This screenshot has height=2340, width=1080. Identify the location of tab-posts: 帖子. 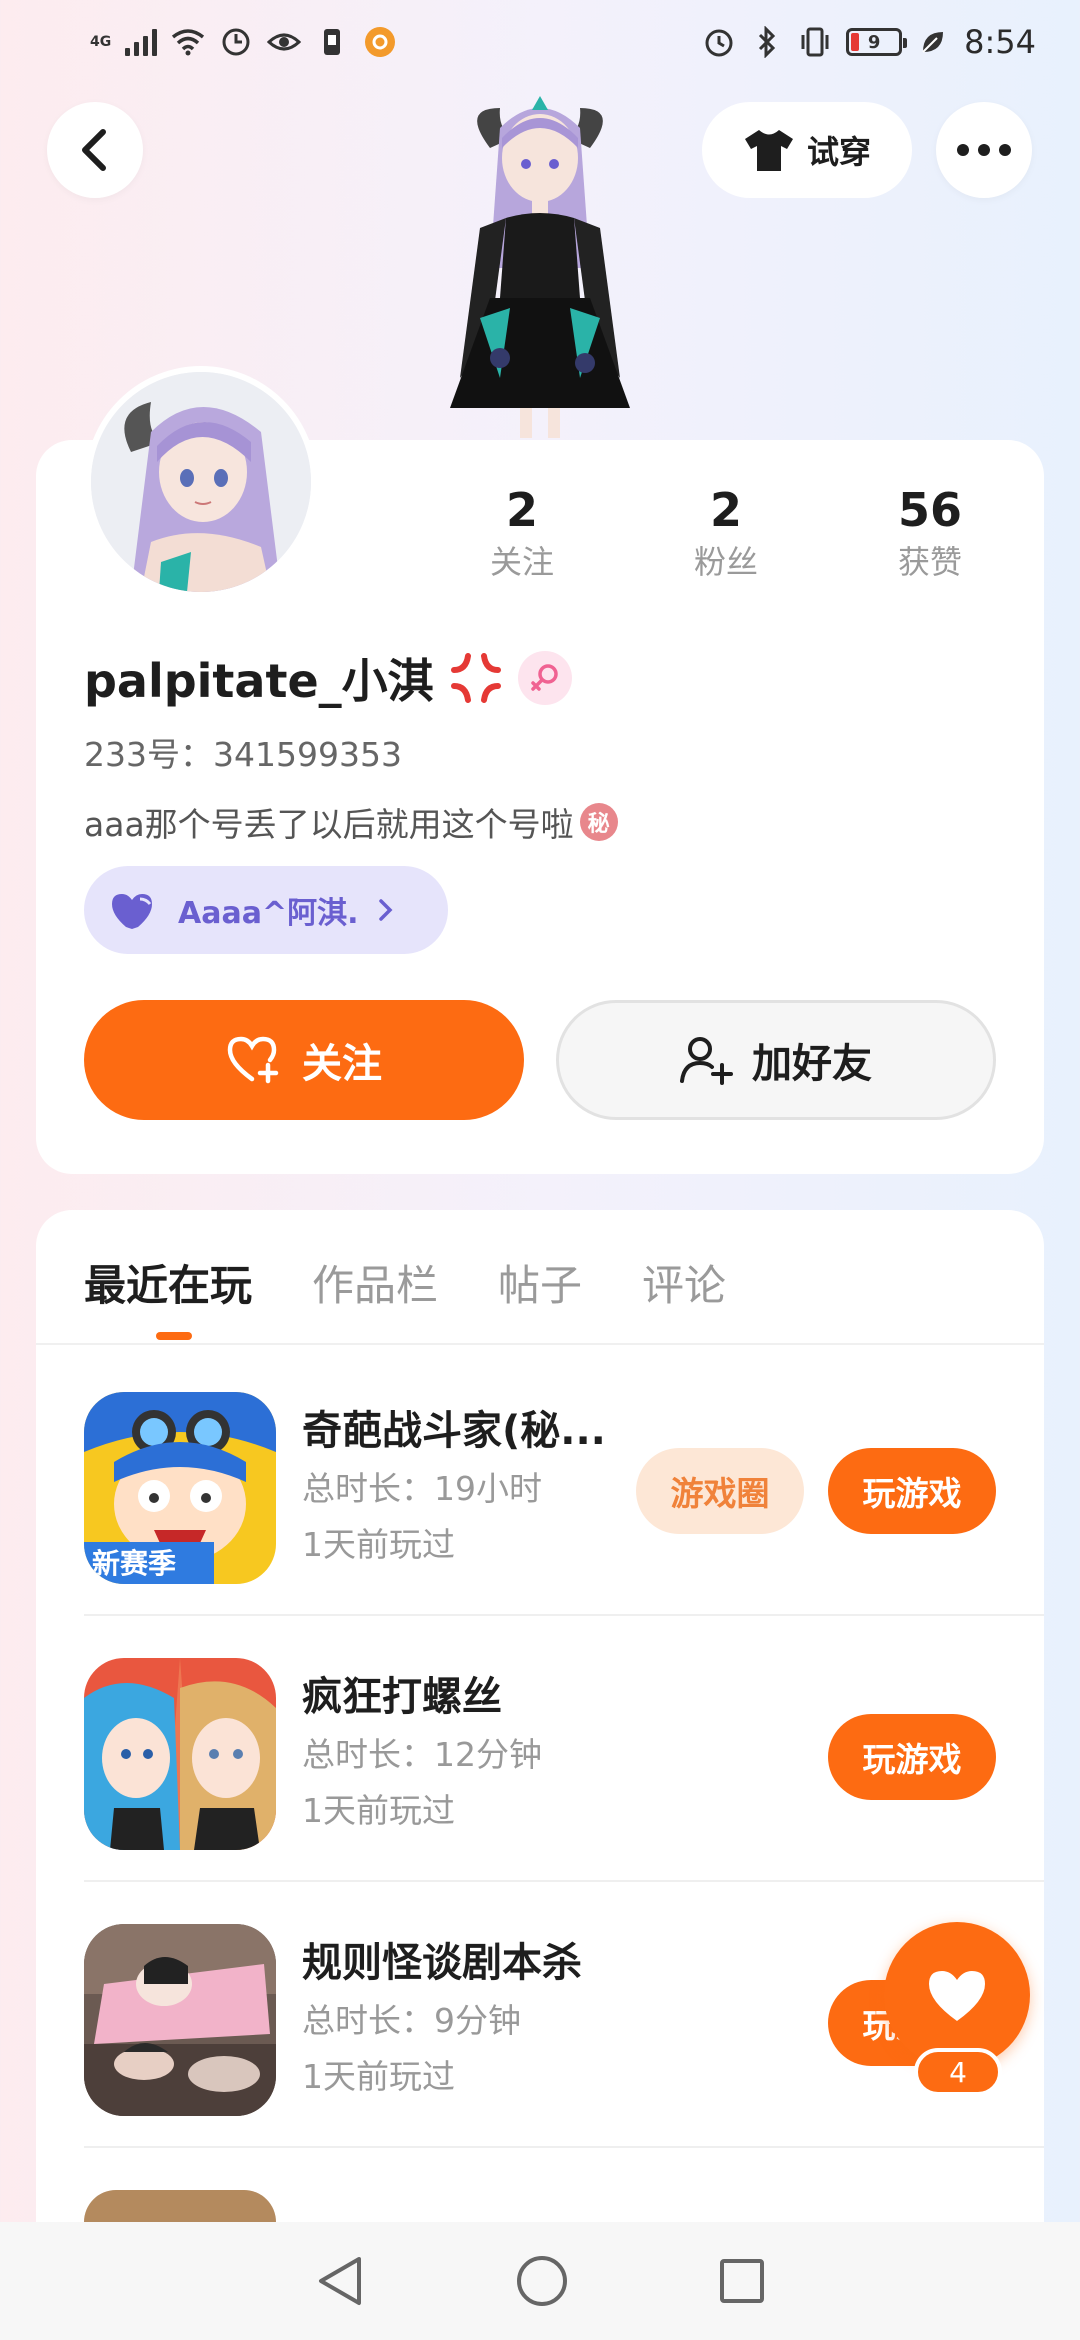
(540, 1282).